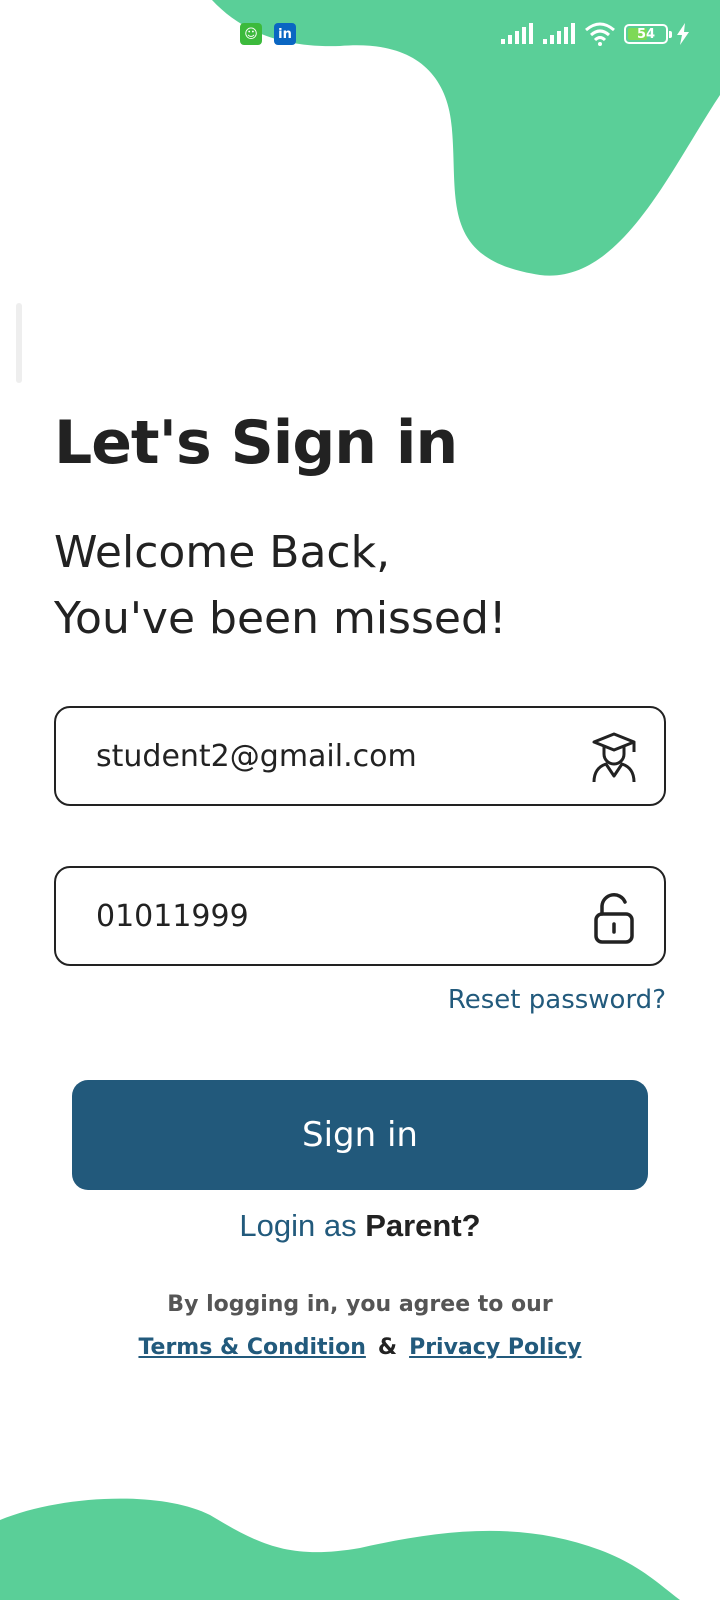 The image size is (720, 1600). I want to click on charging-icon, so click(683, 34).